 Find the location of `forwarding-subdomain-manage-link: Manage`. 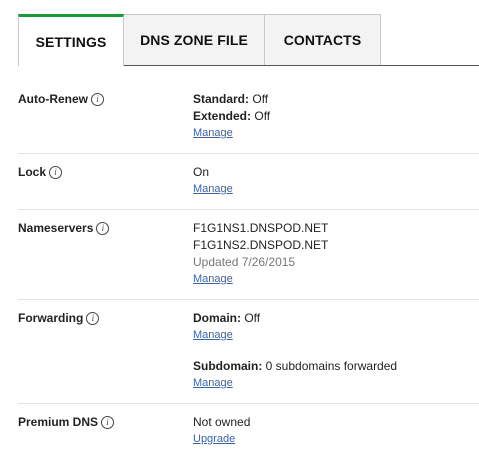

forwarding-subdomain-manage-link: Manage is located at coordinates (213, 383).